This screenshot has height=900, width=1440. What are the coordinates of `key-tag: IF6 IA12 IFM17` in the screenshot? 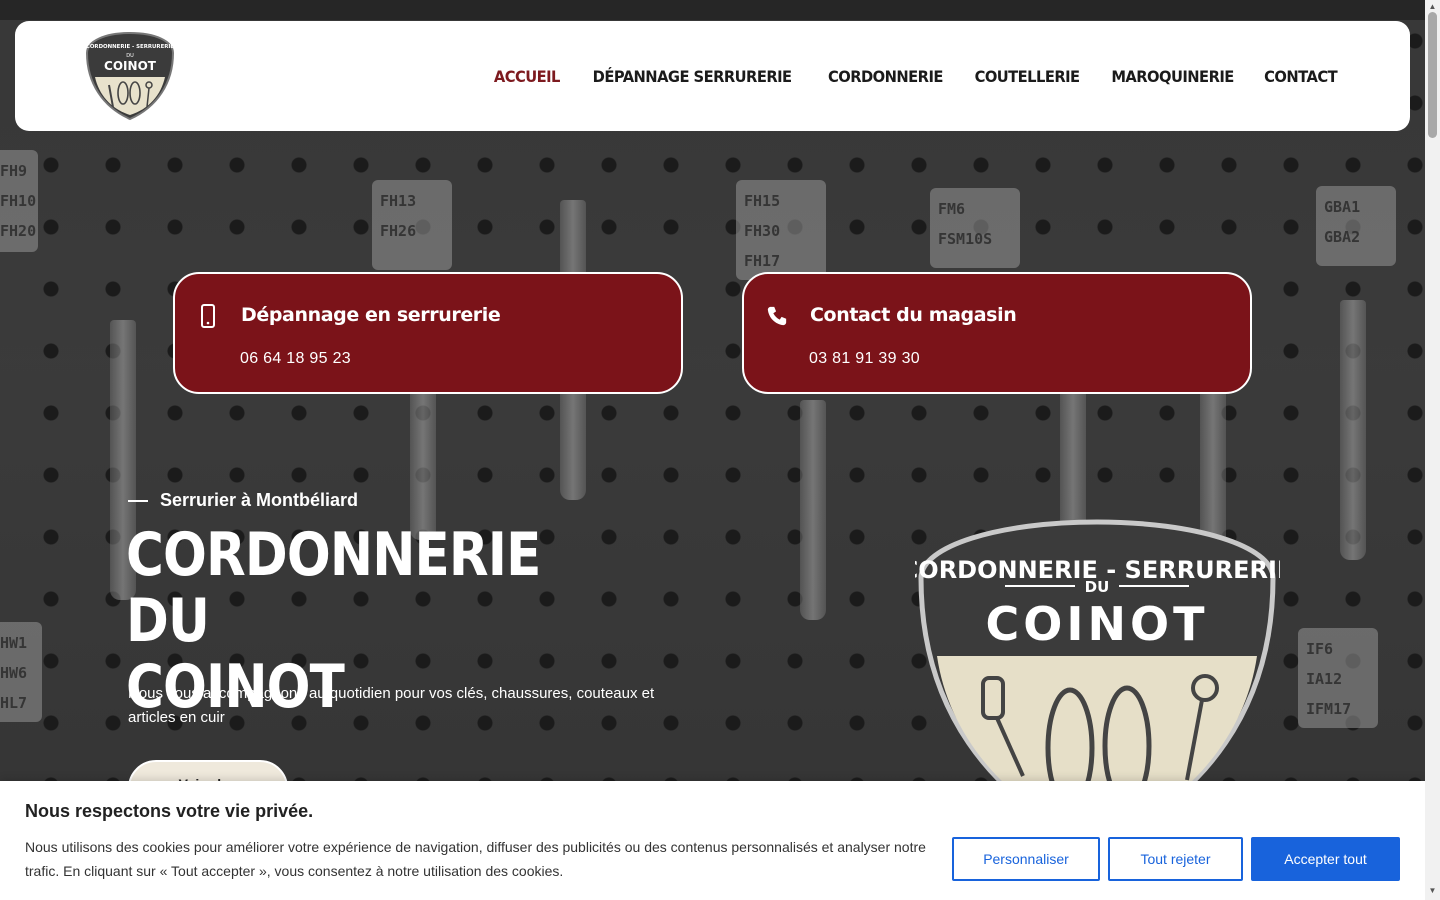 It's located at (1338, 678).